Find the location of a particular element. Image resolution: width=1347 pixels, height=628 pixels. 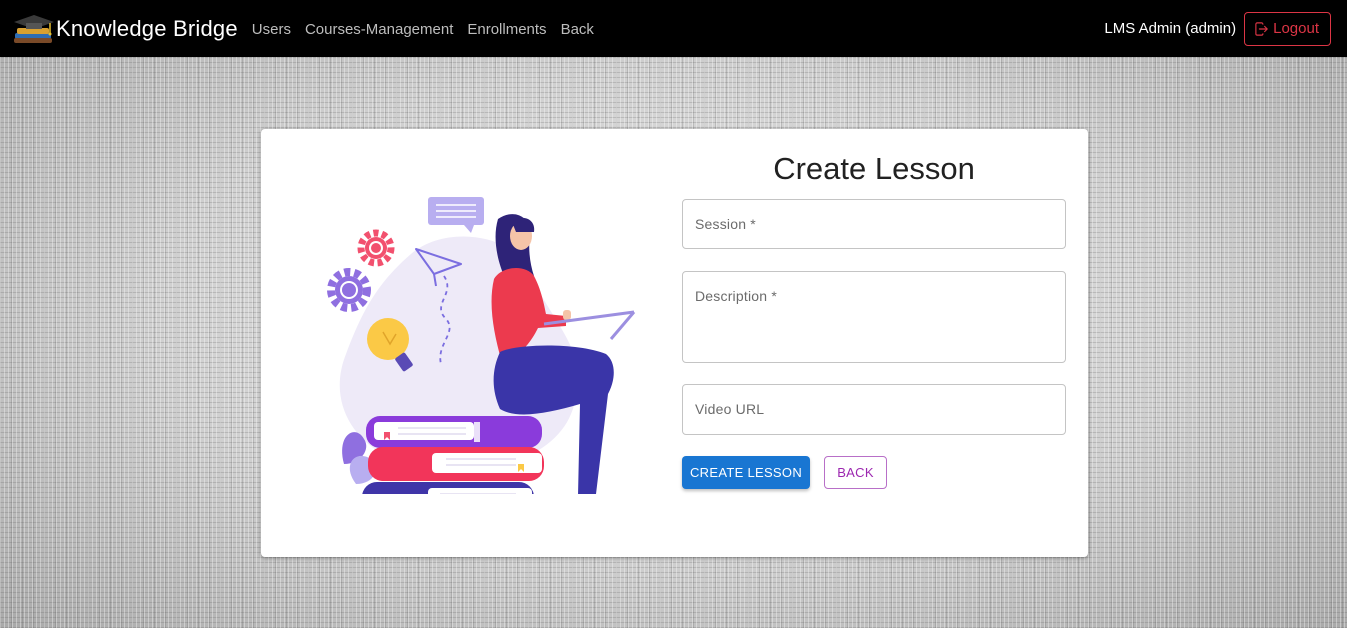

nav-link-users: Users is located at coordinates (271, 29).